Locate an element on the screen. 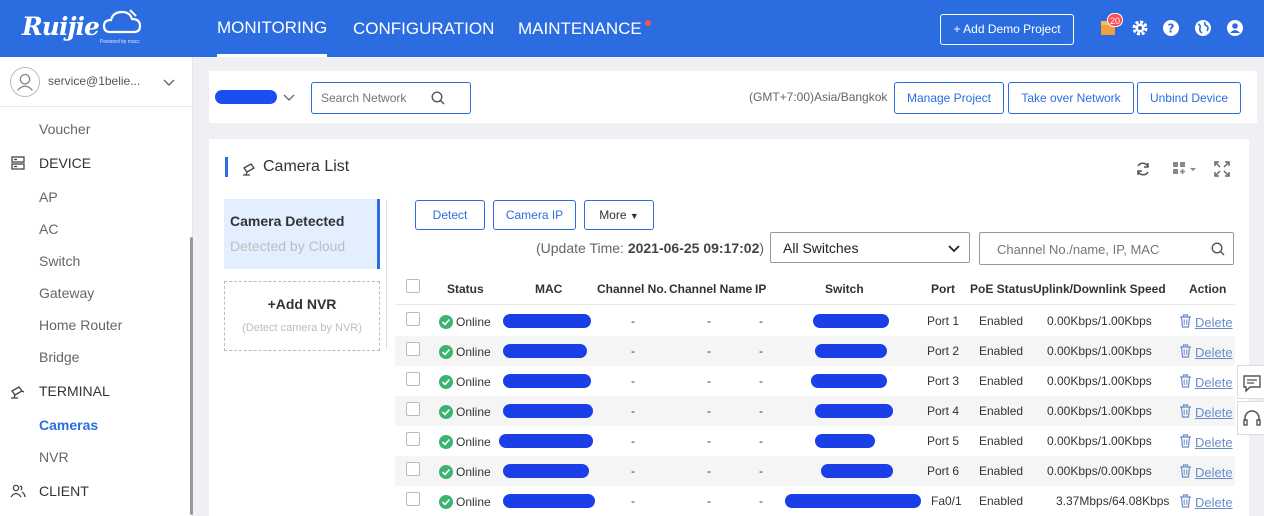 The width and height of the screenshot is (1264, 516). take-over-network-button: Take over Network is located at coordinates (1071, 98).